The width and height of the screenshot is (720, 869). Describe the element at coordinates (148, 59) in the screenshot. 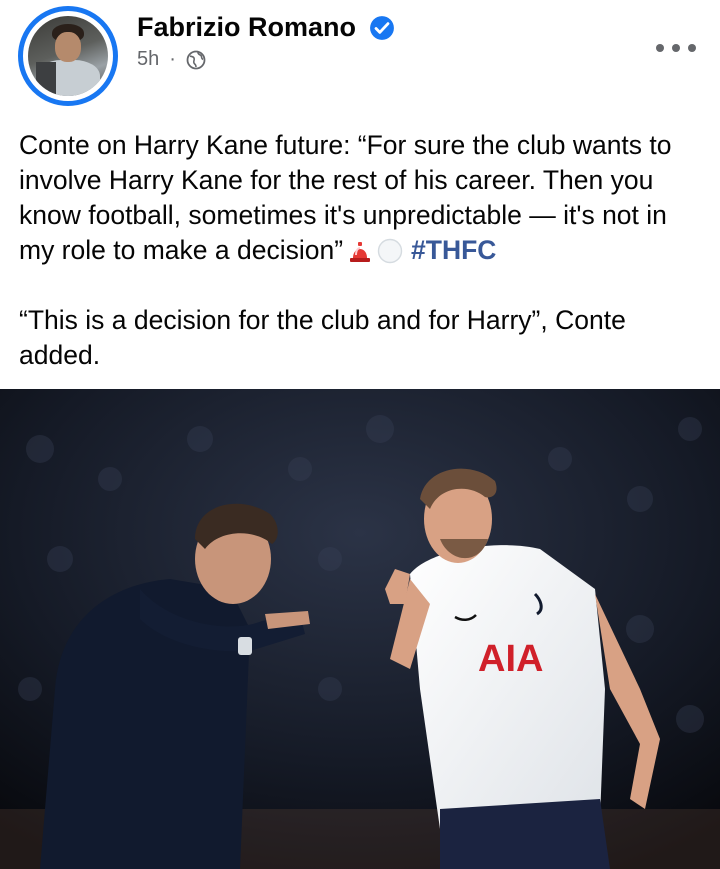

I see `post-timestamp: 5h` at that location.